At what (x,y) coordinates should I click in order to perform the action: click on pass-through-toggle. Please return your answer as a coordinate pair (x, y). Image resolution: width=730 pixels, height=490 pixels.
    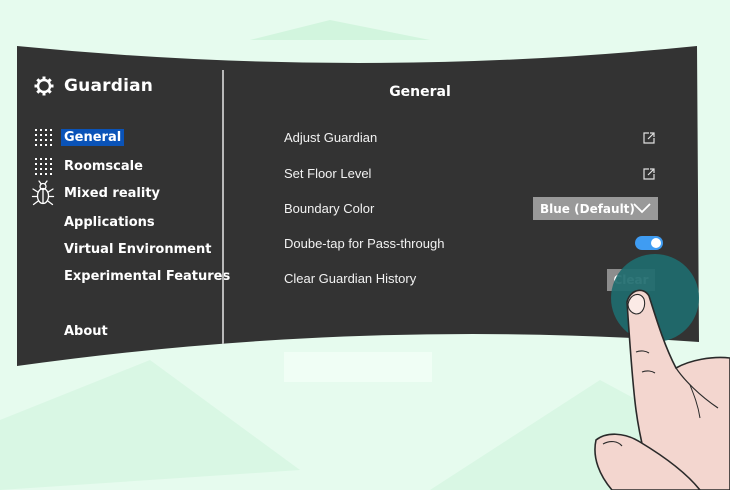
    Looking at the image, I should click on (649, 243).